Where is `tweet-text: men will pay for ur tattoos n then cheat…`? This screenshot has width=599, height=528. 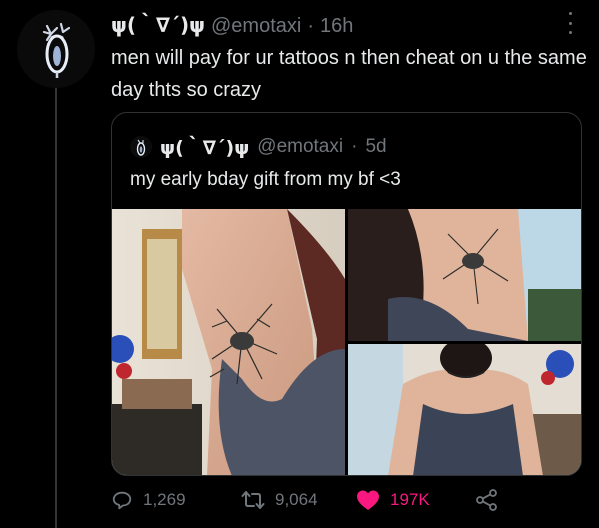
tweet-text: men will pay for ur tattoos n then cheat… is located at coordinates (349, 74).